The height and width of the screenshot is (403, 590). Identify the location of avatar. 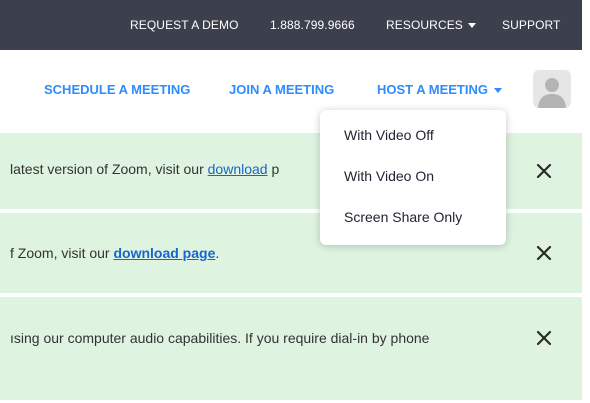
(552, 89).